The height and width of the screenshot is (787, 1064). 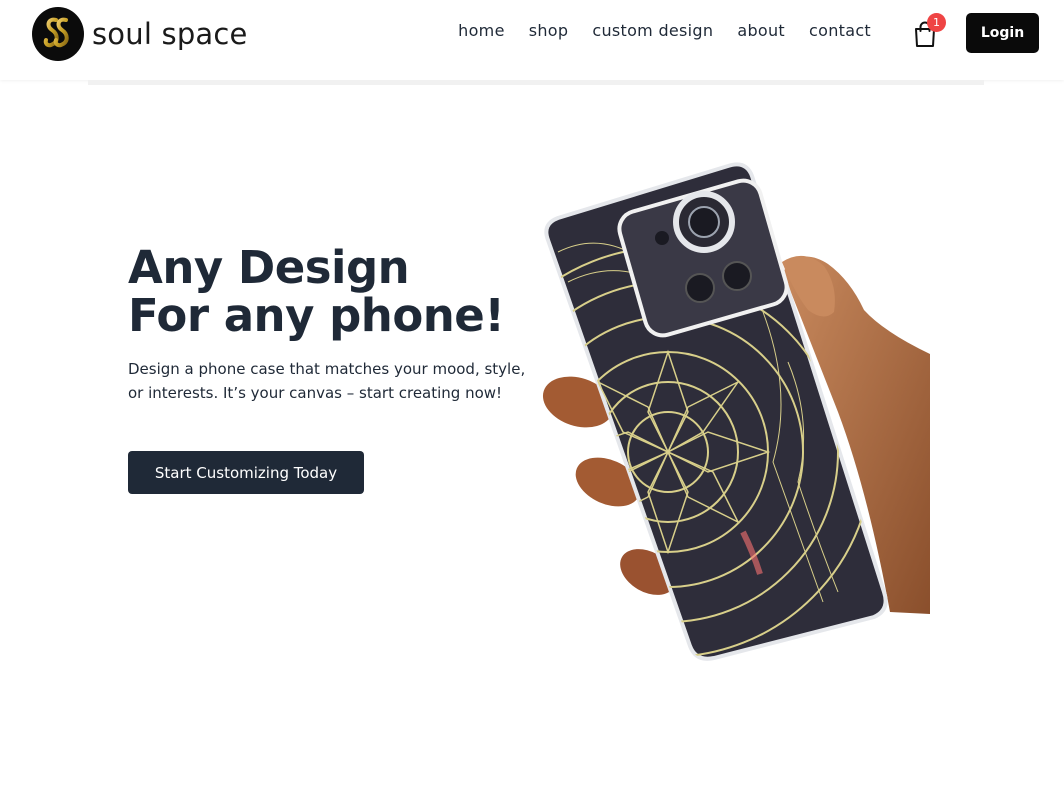 I want to click on login-button: Login, so click(x=1002, y=33).